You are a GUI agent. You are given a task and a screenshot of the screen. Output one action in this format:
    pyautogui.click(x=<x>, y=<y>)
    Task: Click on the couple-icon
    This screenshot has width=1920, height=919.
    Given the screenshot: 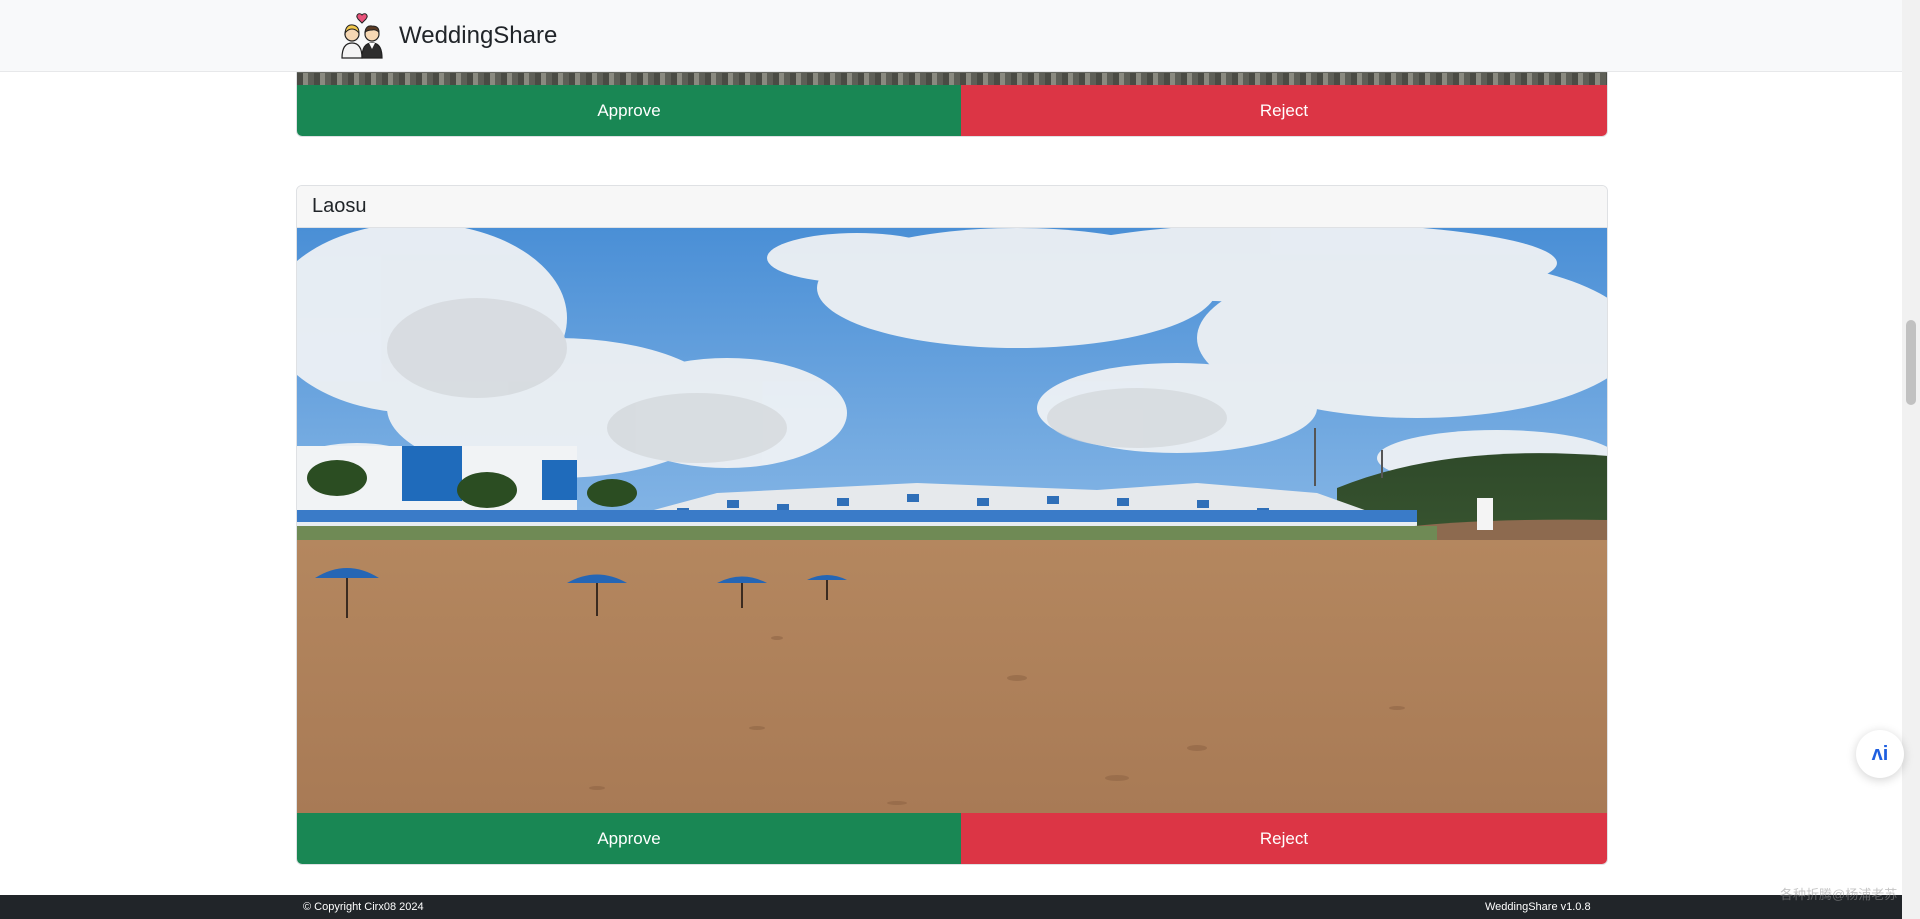 What is the action you would take?
    pyautogui.click(x=362, y=36)
    